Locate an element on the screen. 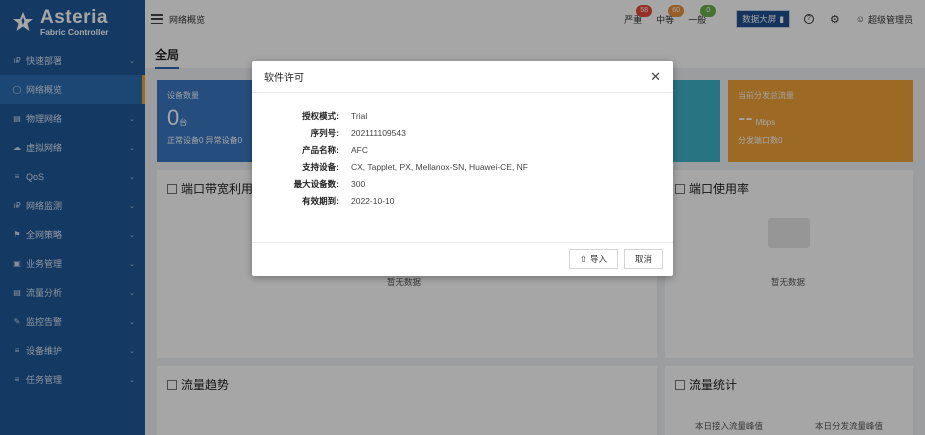 The height and width of the screenshot is (435, 925). dialog-header: 软件许可 ✕ is located at coordinates (462, 77).